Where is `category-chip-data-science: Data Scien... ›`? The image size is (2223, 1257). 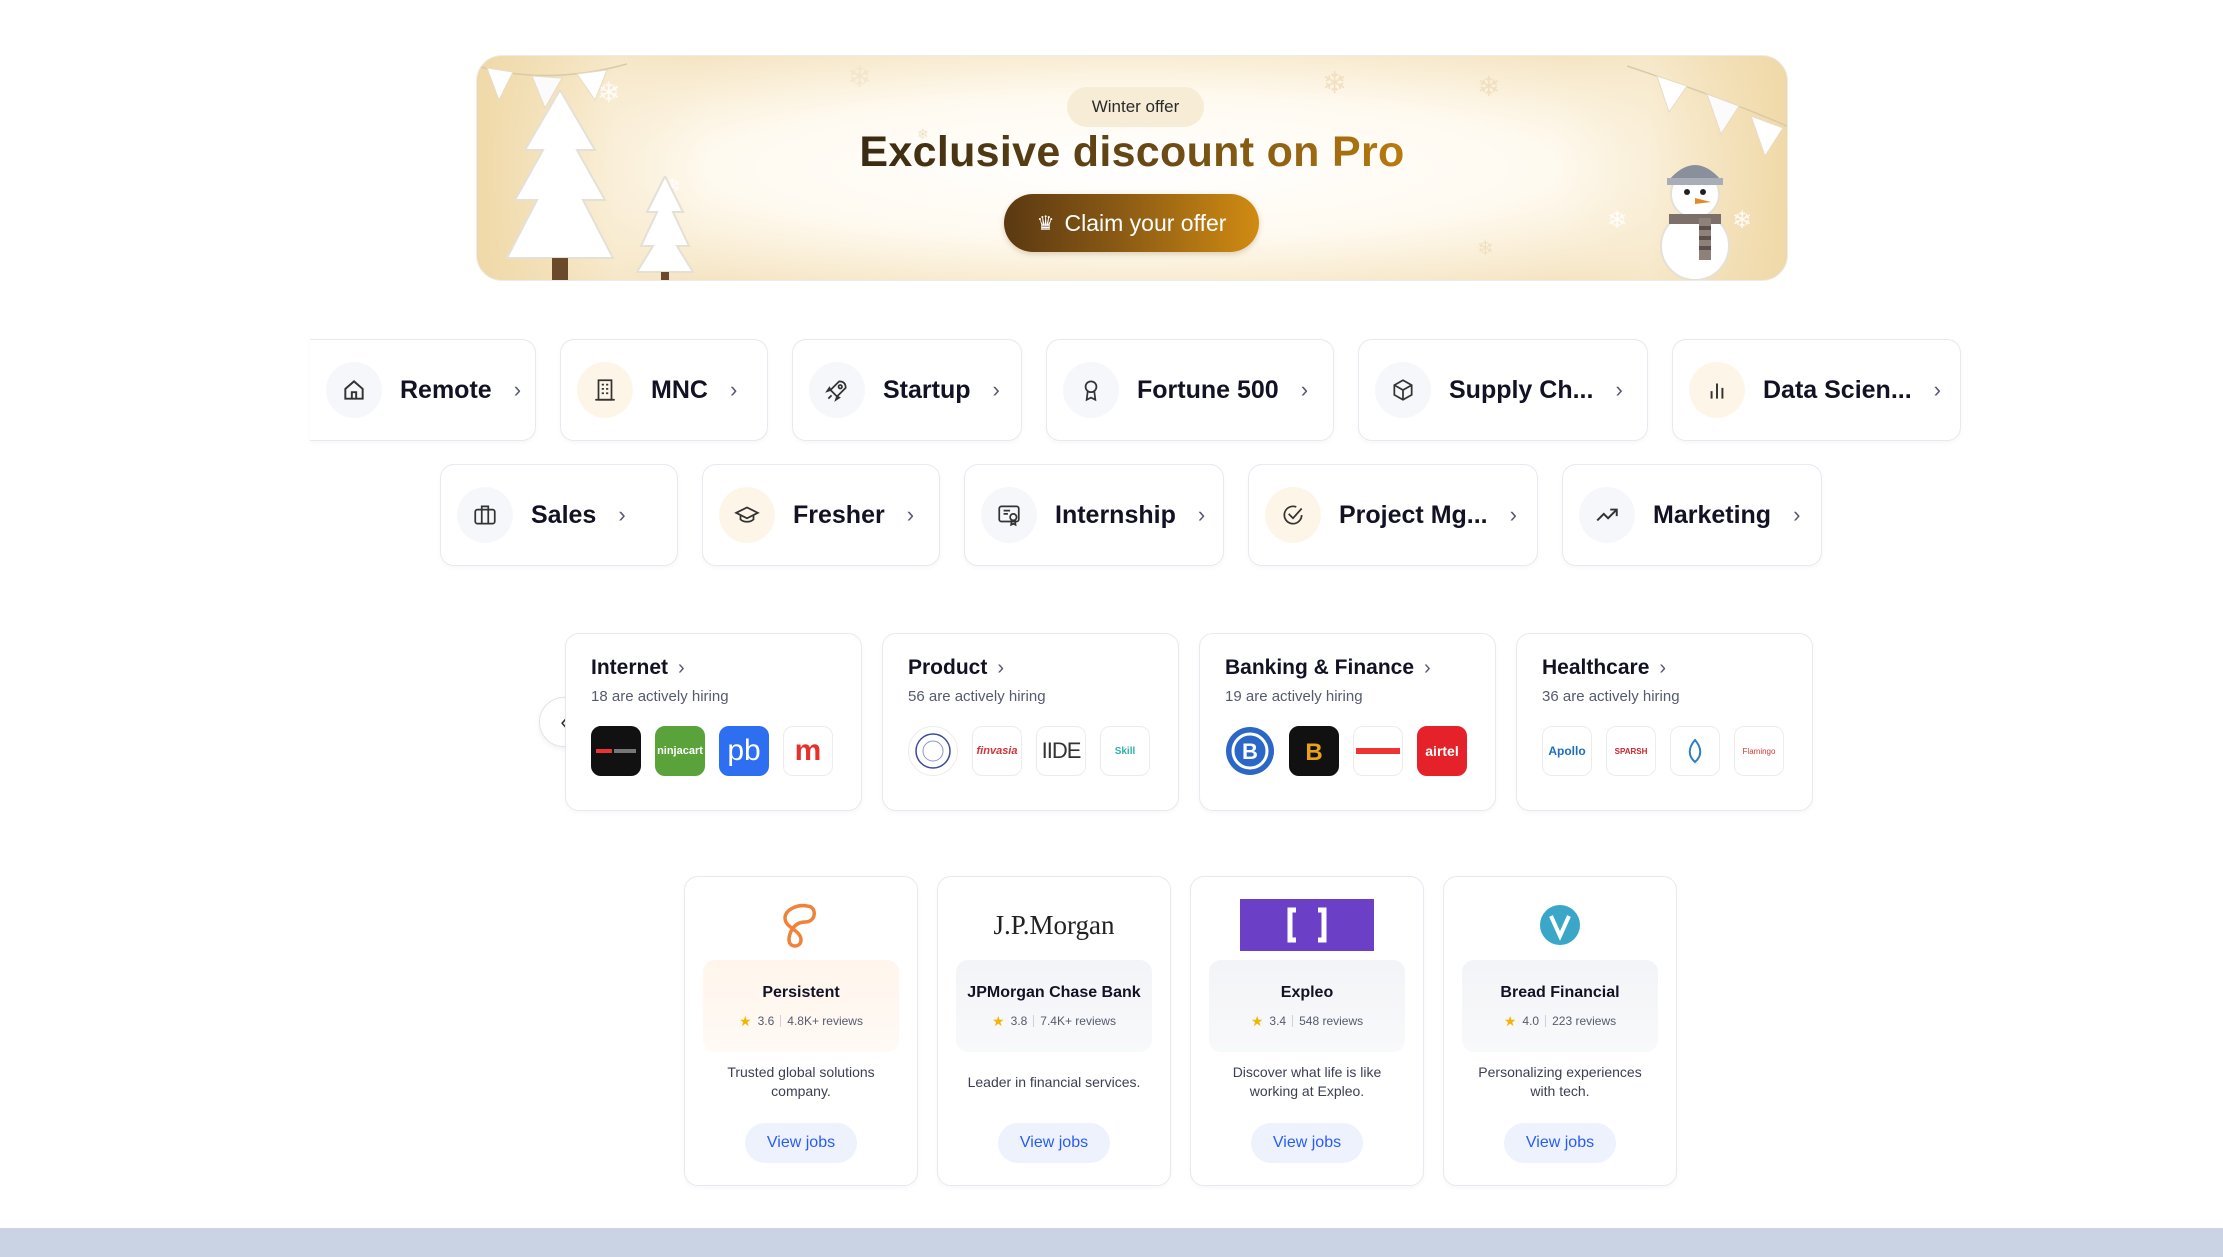 category-chip-data-science: Data Scien... › is located at coordinates (1816, 390).